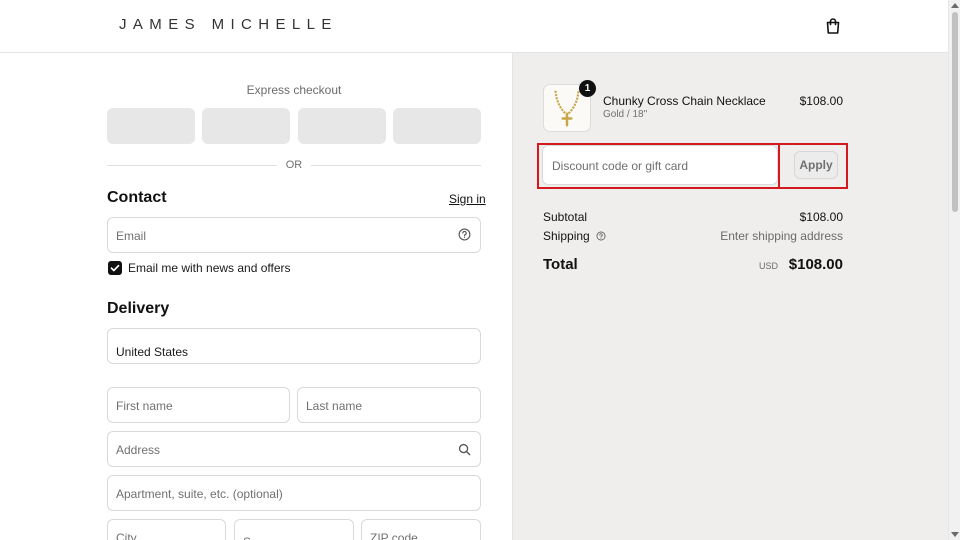 This screenshot has height=540, width=960. Describe the element at coordinates (625, 114) in the screenshot. I see `product-variant: Gold / 18"` at that location.